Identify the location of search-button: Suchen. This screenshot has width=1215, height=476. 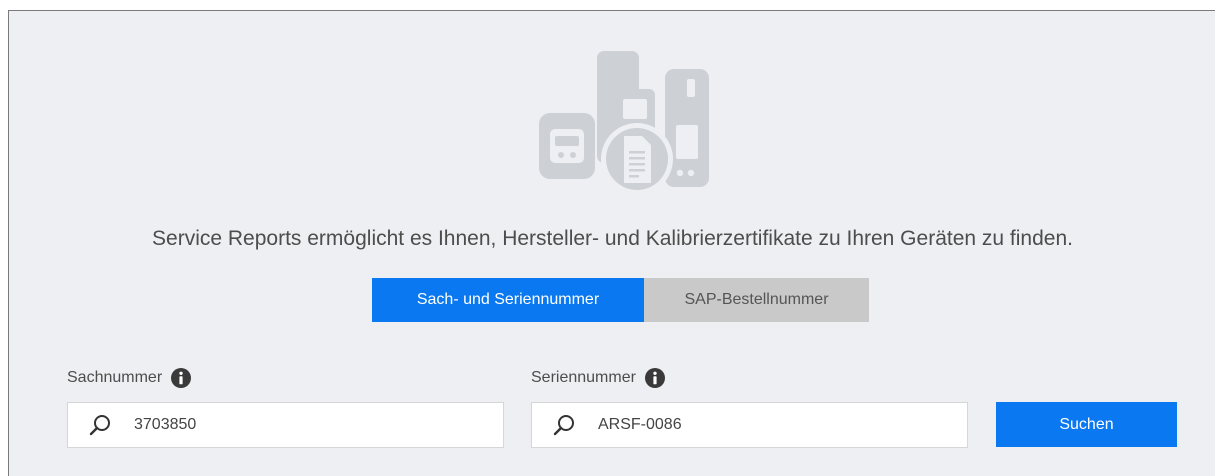
(1086, 424).